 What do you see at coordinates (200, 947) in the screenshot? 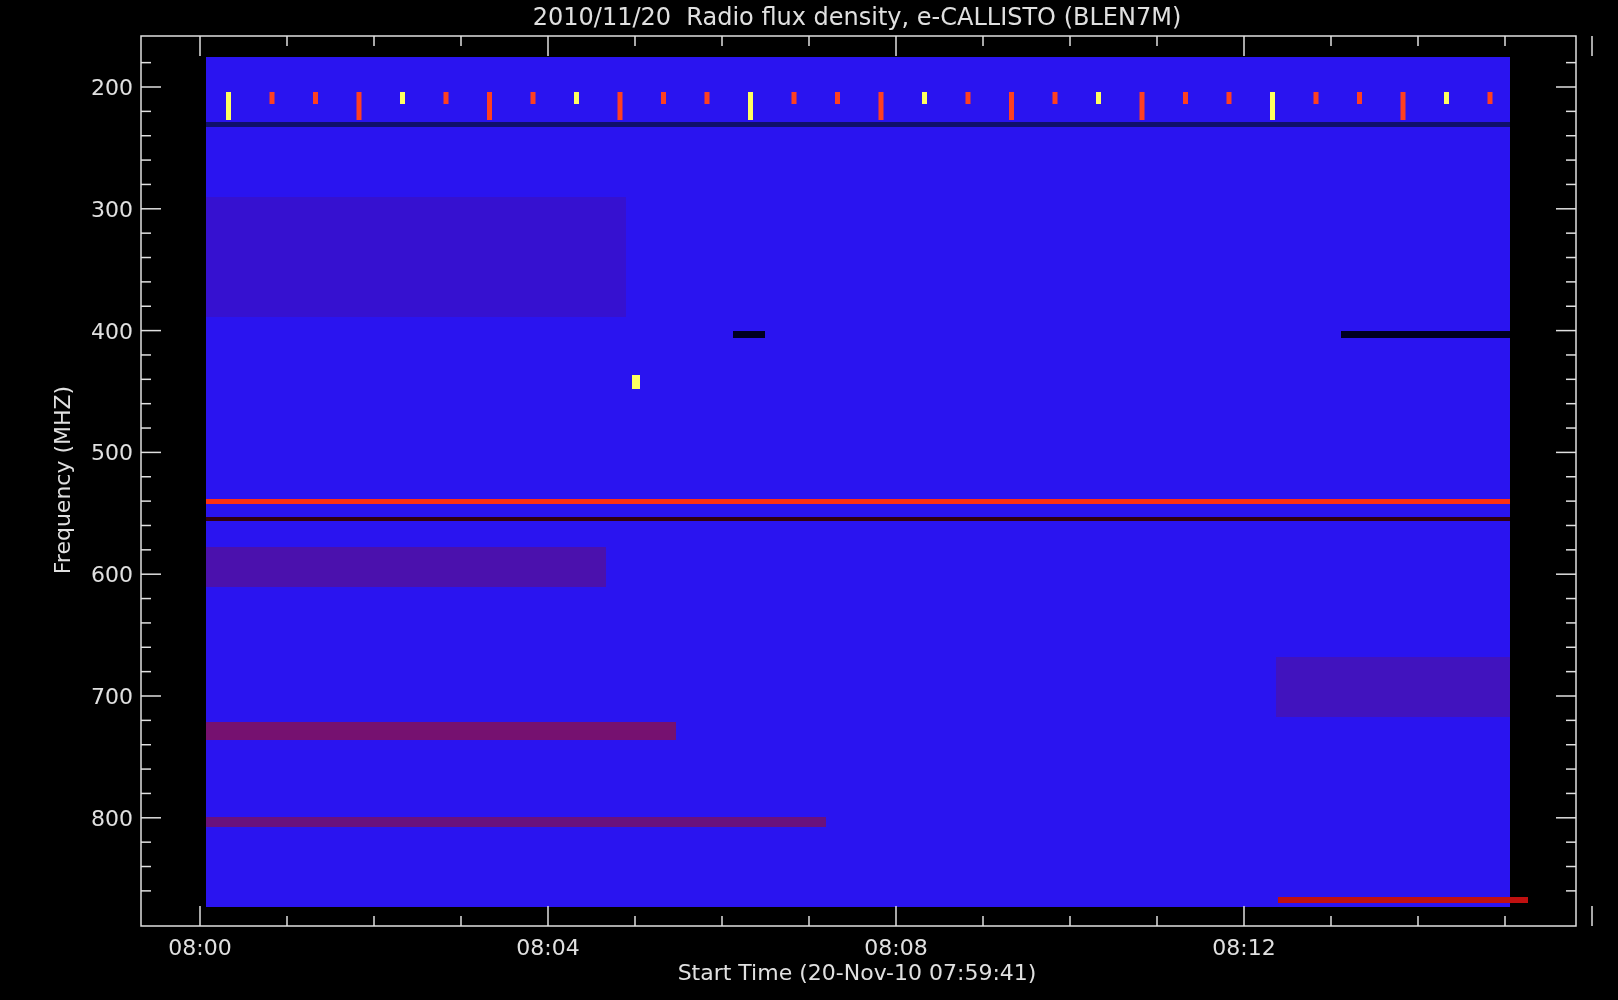
I see `x-tick-label: 08:00` at bounding box center [200, 947].